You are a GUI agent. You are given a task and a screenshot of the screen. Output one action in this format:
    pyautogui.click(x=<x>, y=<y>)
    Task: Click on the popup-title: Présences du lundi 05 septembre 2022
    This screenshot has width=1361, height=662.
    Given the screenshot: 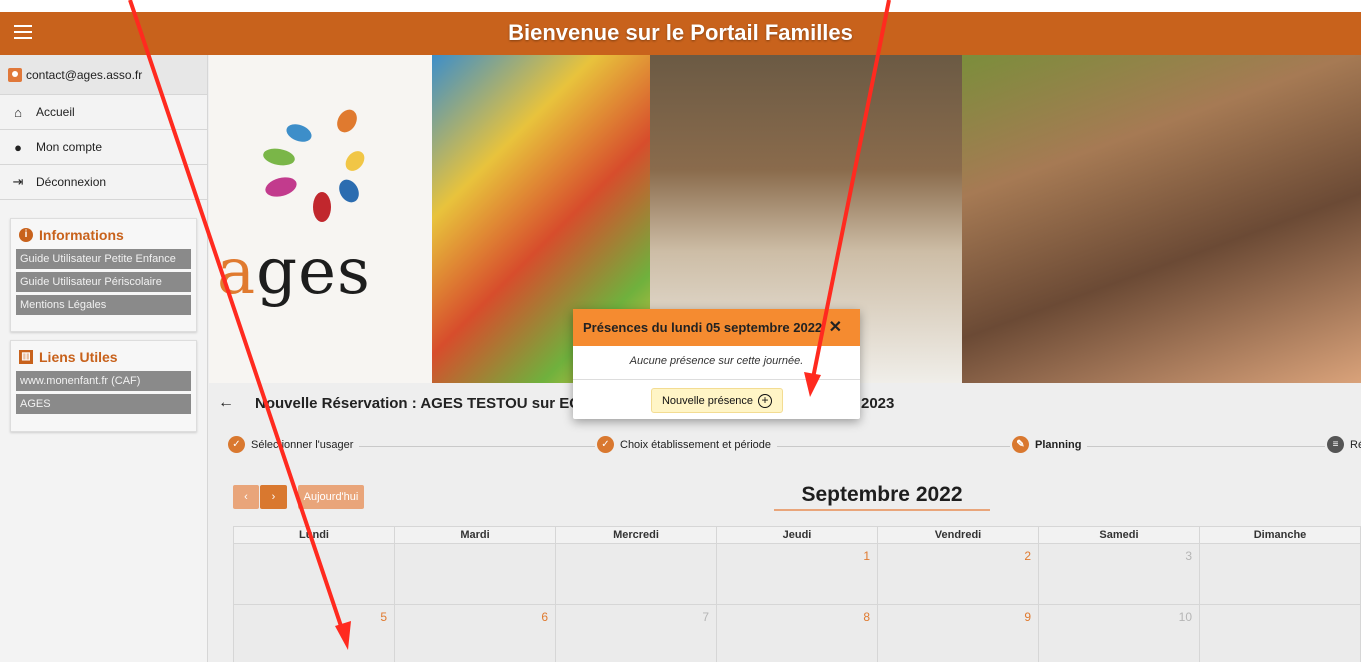 What is the action you would take?
    pyautogui.click(x=703, y=327)
    